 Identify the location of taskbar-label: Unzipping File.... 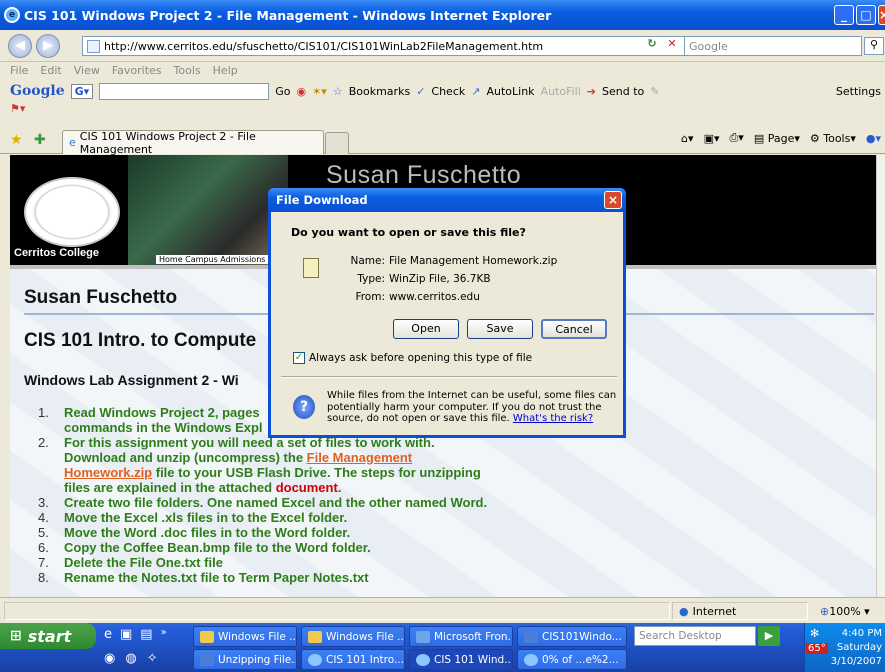
(257, 659).